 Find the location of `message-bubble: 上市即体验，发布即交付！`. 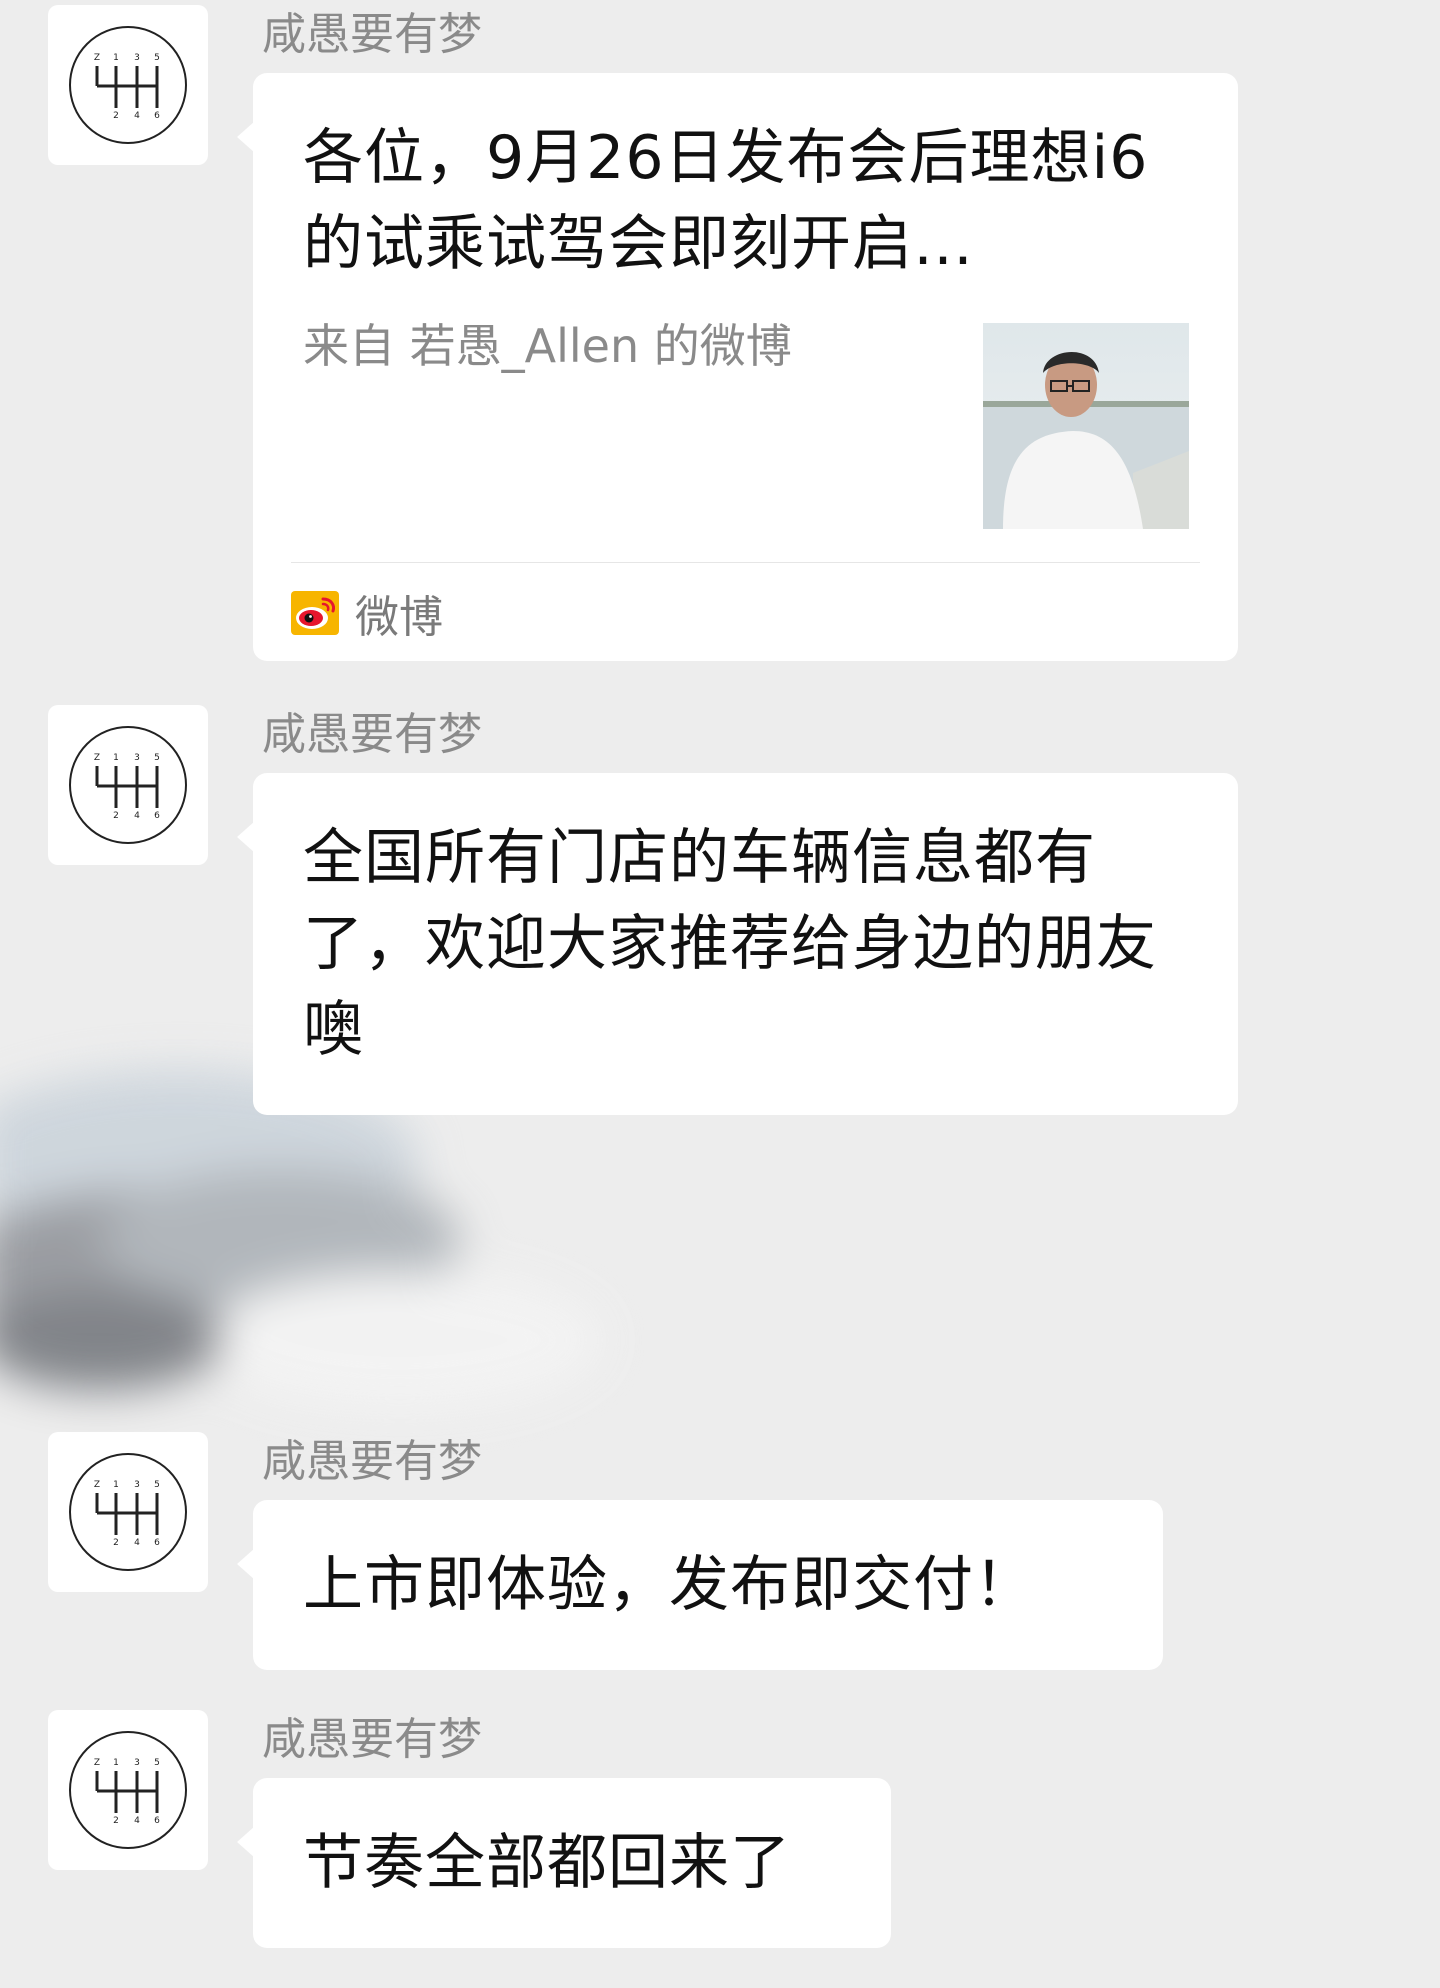

message-bubble: 上市即体验，发布即交付！ is located at coordinates (700, 1585).